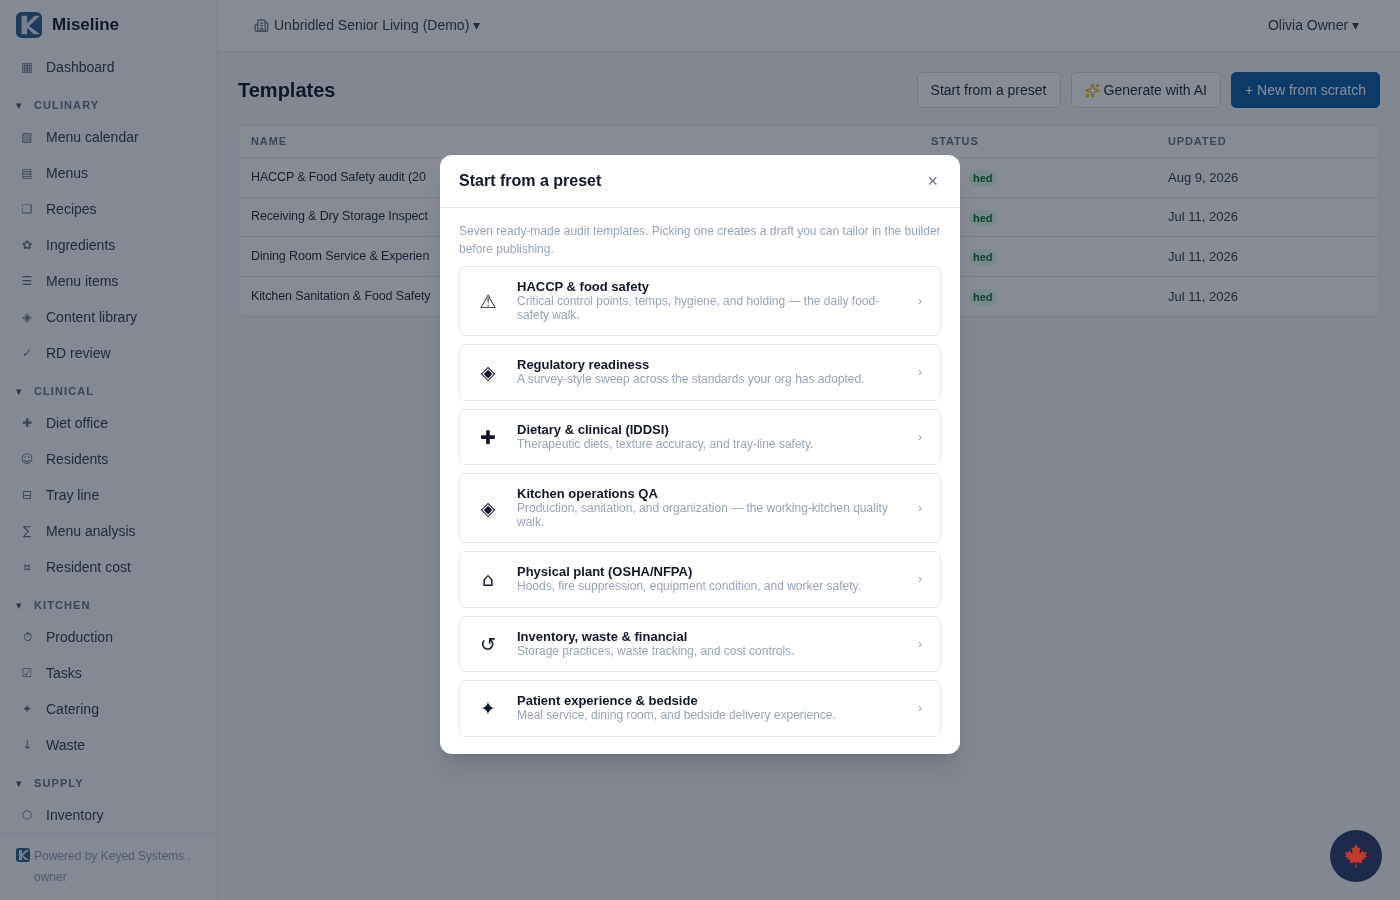 This screenshot has height=900, width=1400. What do you see at coordinates (656, 650) in the screenshot?
I see `preset-description: Storage practices, waste tracking, and cost controls.` at bounding box center [656, 650].